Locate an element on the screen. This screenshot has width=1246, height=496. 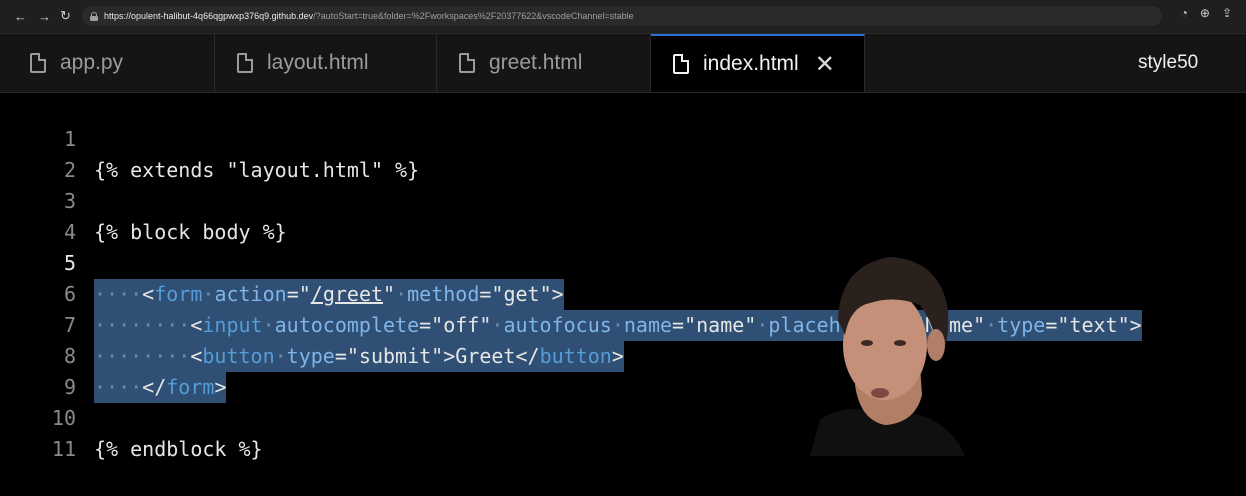
code-line: 2 is located at coordinates (623, 153).